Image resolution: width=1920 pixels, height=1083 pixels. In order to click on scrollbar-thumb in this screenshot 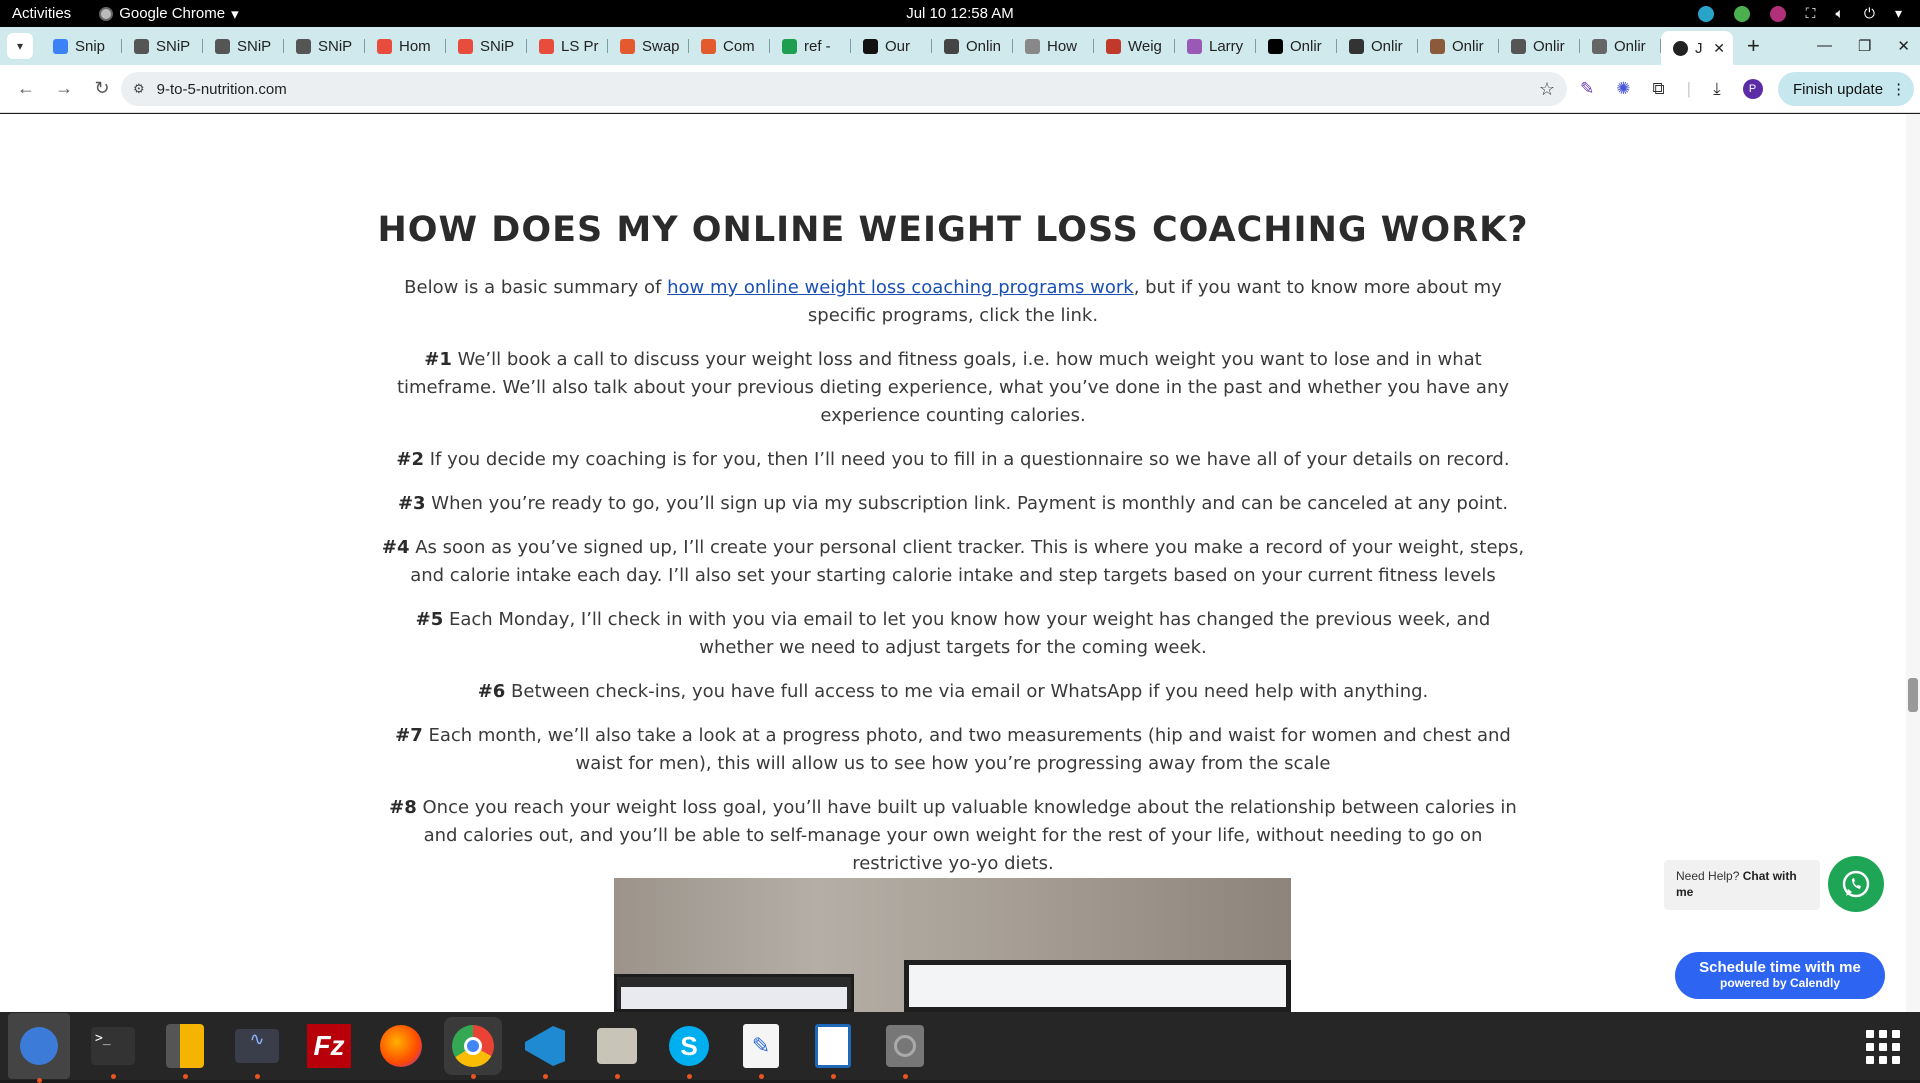, I will do `click(1913, 695)`.